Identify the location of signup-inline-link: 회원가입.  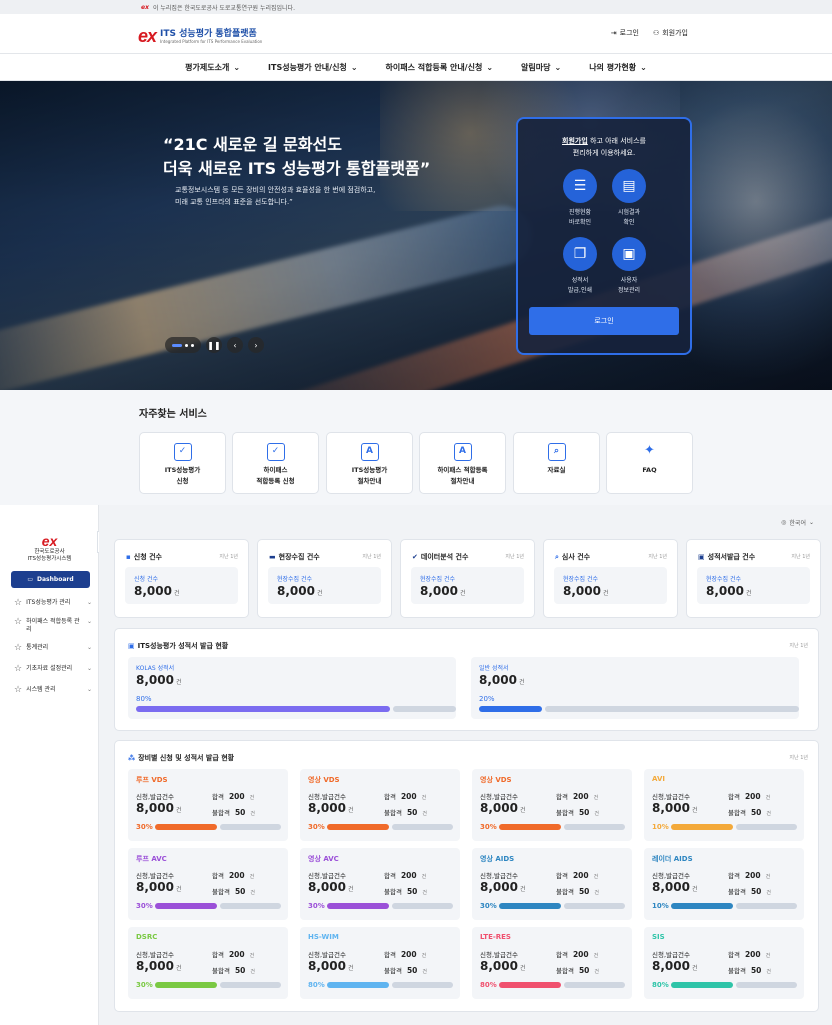
(575, 141).